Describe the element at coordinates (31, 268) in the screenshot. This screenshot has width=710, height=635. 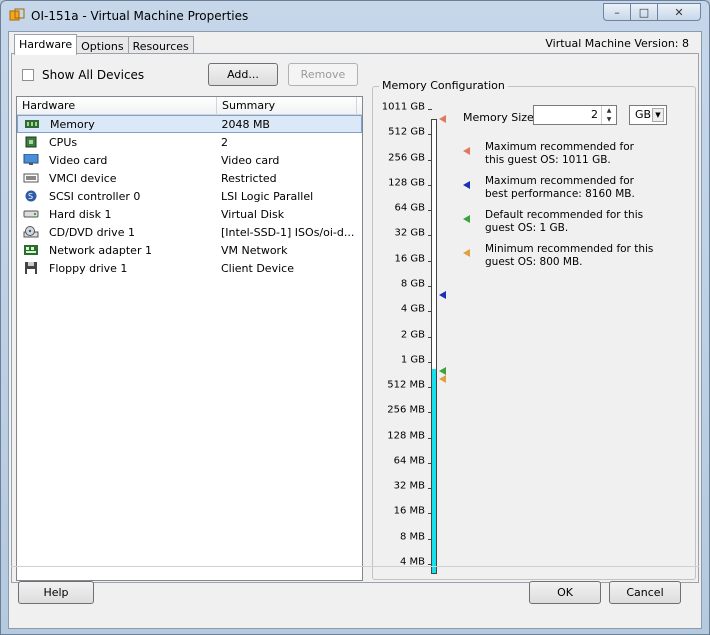
I see `floppy-icon` at that location.